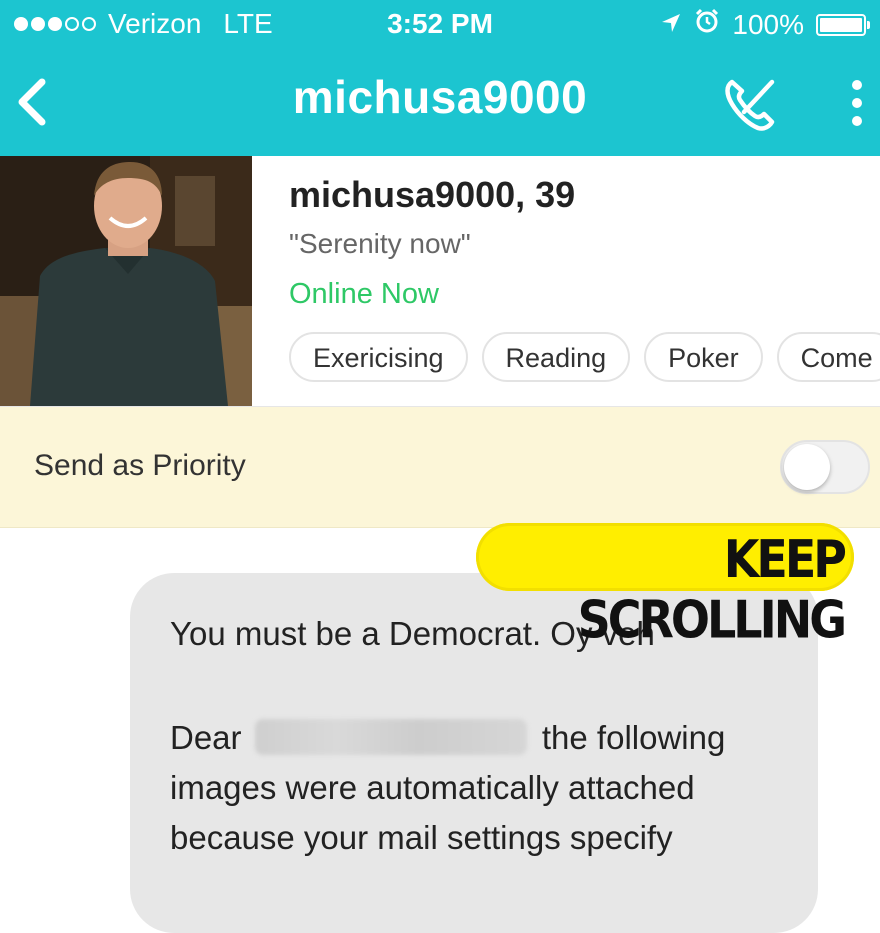  Describe the element at coordinates (671, 25) in the screenshot. I see `location-arrow-icon` at that location.